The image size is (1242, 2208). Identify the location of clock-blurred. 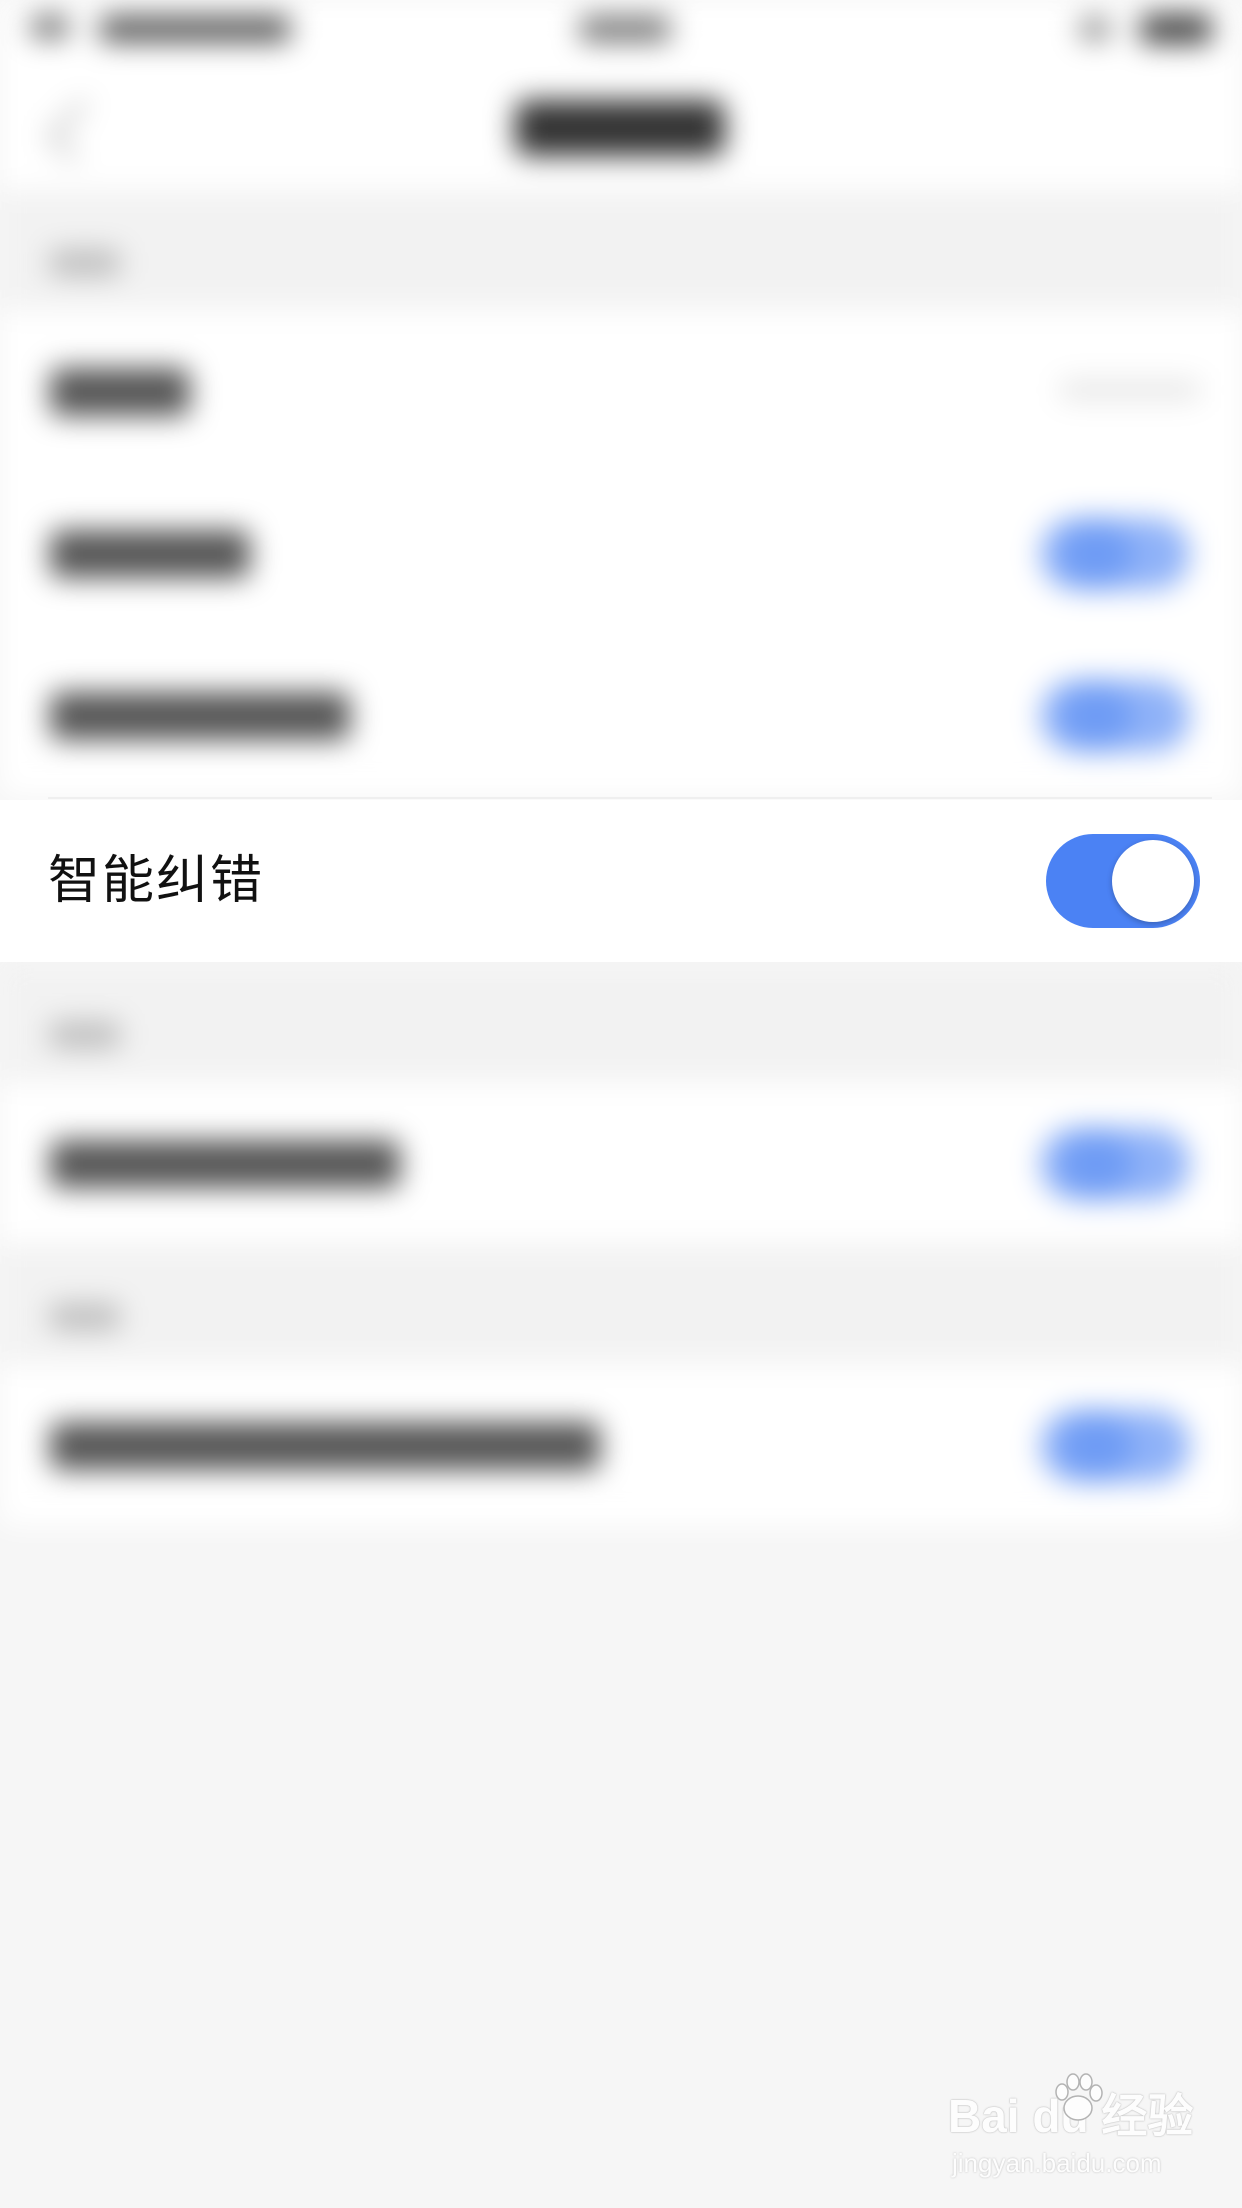
(625, 29).